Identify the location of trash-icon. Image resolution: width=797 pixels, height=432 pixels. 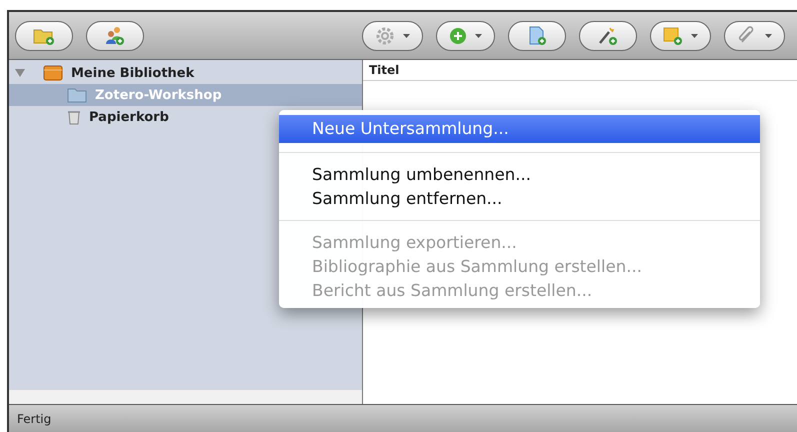
(74, 117).